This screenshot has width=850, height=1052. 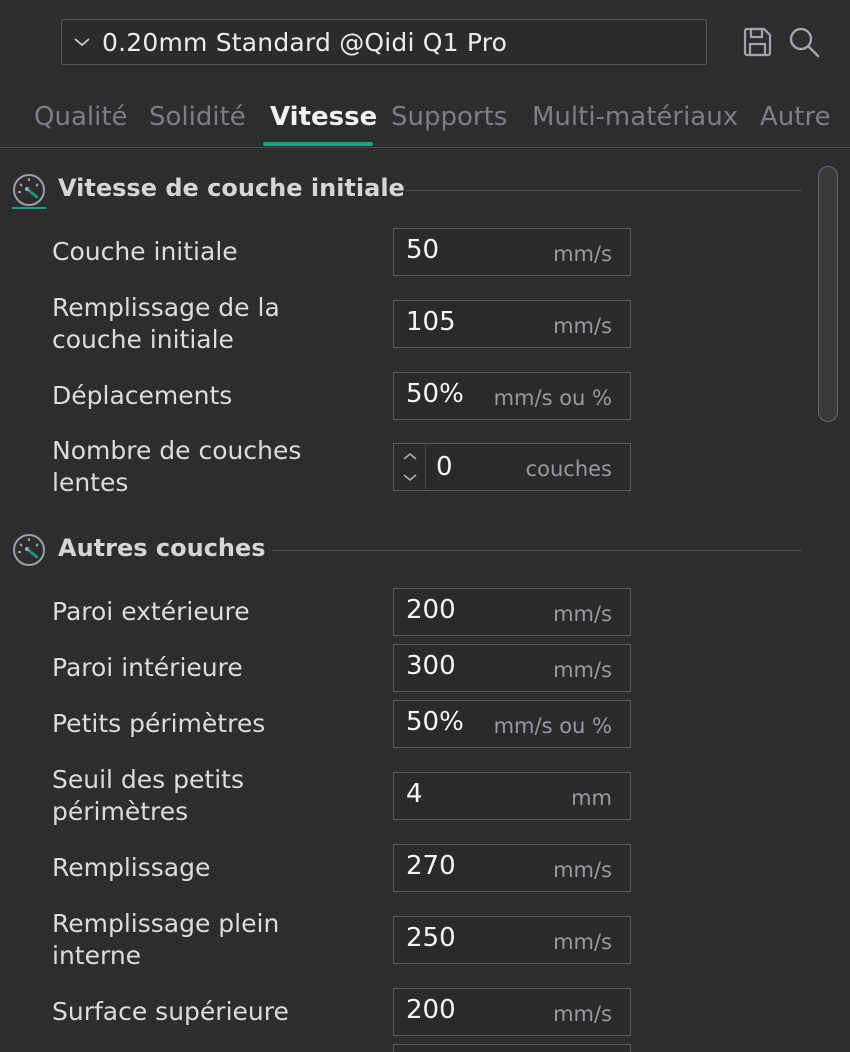 What do you see at coordinates (512, 324) in the screenshot?
I see `setting-input: 105 mm/s` at bounding box center [512, 324].